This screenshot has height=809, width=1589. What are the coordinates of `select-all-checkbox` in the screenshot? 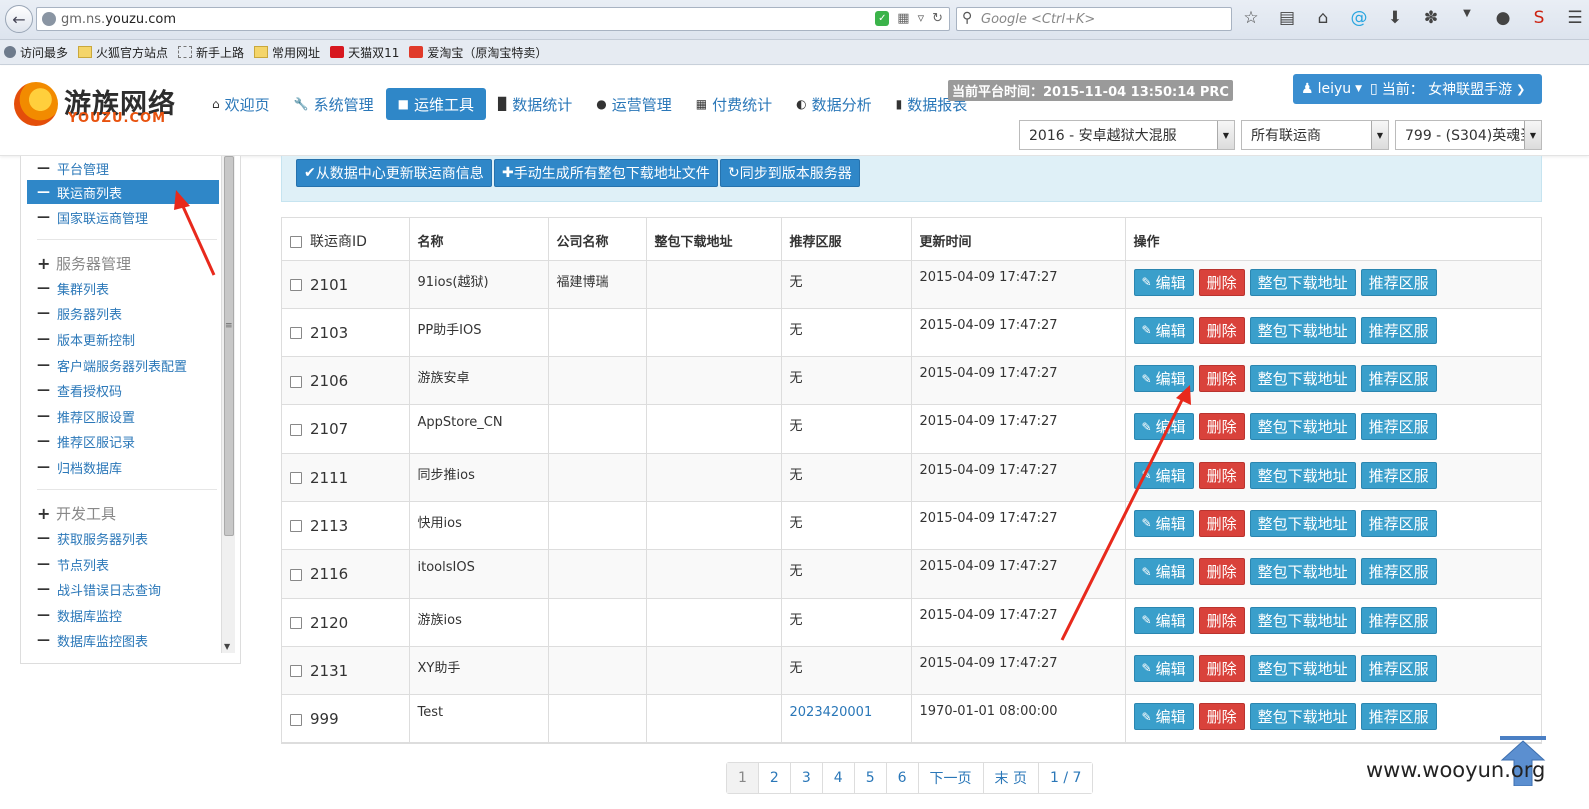 It's located at (296, 242).